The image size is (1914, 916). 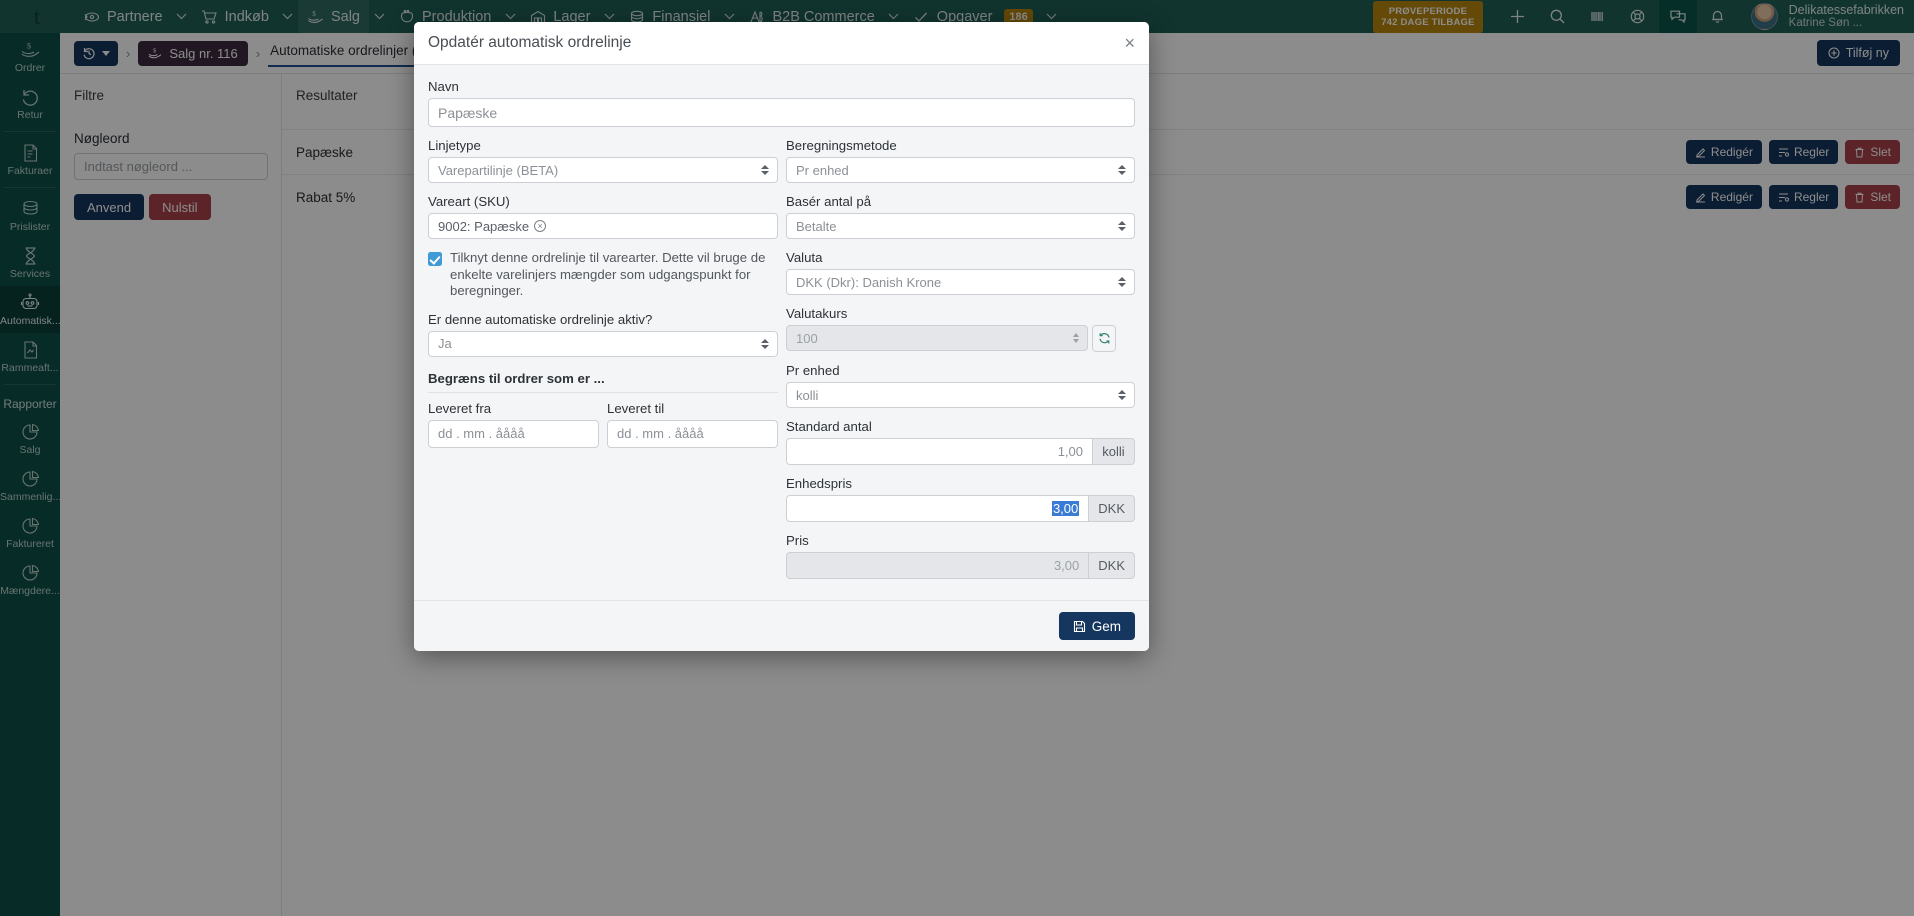 What do you see at coordinates (960, 226) in the screenshot?
I see `basis-select: Betalte` at bounding box center [960, 226].